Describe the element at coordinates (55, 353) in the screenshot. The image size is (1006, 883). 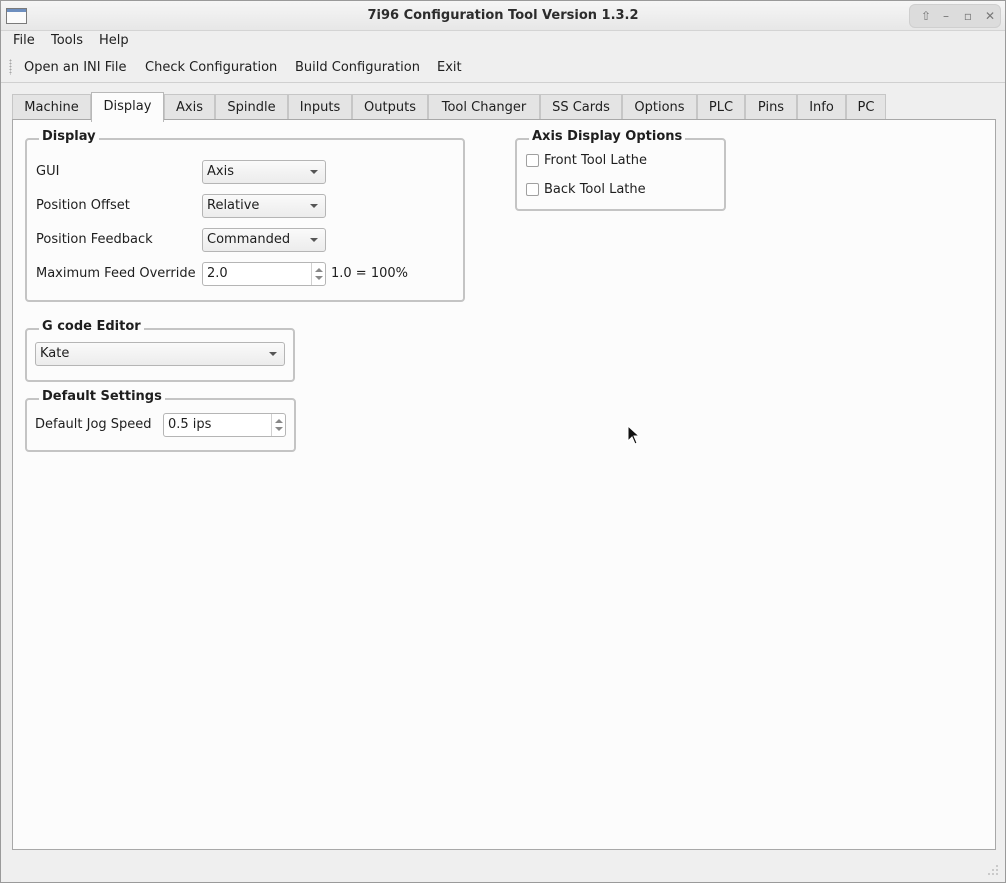
I see `gcode-editor-value: Kate` at that location.